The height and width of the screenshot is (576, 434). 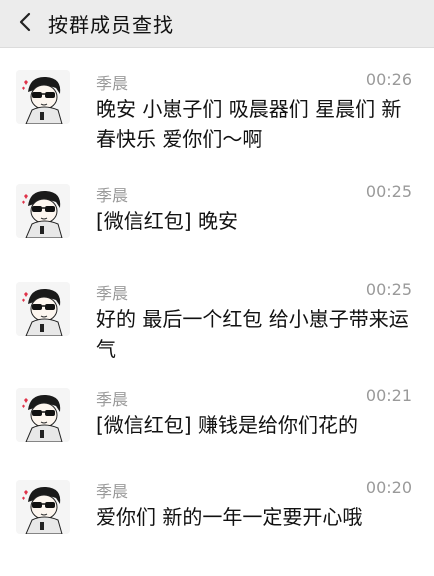 What do you see at coordinates (249, 124) in the screenshot?
I see `message-text: 晚安 小崽子们 吸晨器们 星晨们 新春快乐 爱你们～啊` at bounding box center [249, 124].